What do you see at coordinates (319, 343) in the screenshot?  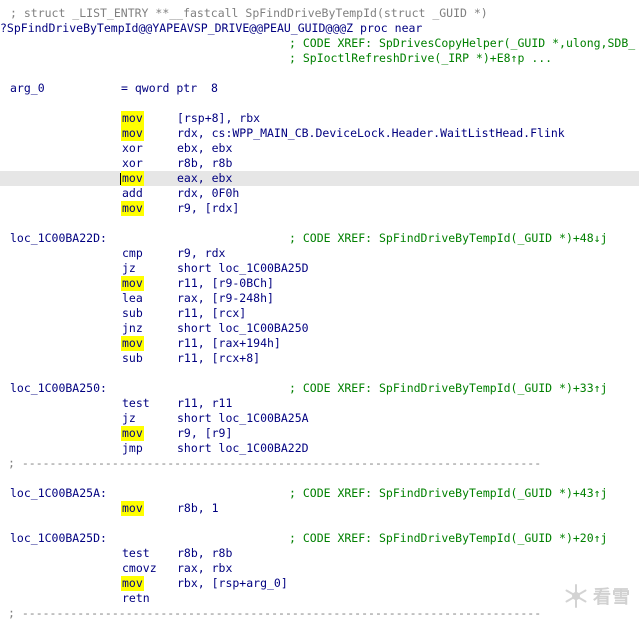 I see `instruction-line: mov r11, [rax+194h]` at bounding box center [319, 343].